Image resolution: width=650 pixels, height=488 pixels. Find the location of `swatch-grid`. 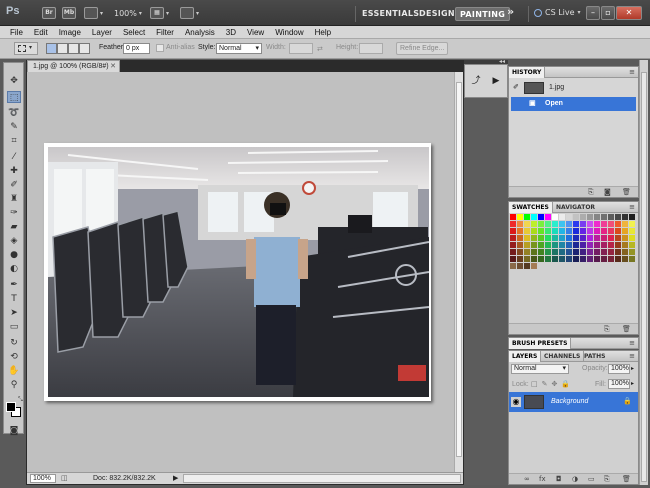

swatch-grid is located at coordinates (574, 245).